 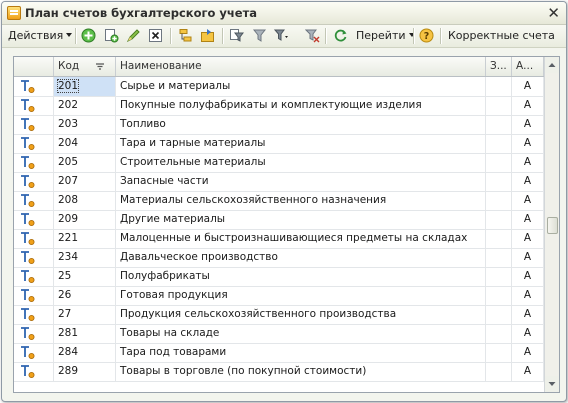 What do you see at coordinates (85, 124) in the screenshot?
I see `code-cell: 203` at bounding box center [85, 124].